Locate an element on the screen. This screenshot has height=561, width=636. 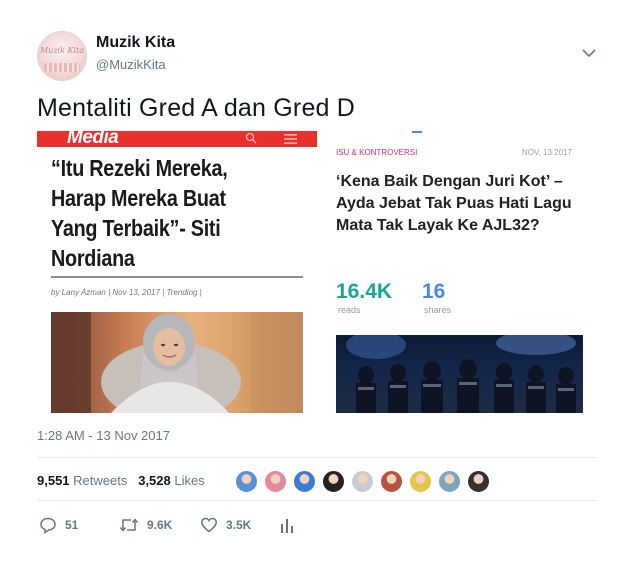
display-name: Muzik Kita is located at coordinates (135, 43).